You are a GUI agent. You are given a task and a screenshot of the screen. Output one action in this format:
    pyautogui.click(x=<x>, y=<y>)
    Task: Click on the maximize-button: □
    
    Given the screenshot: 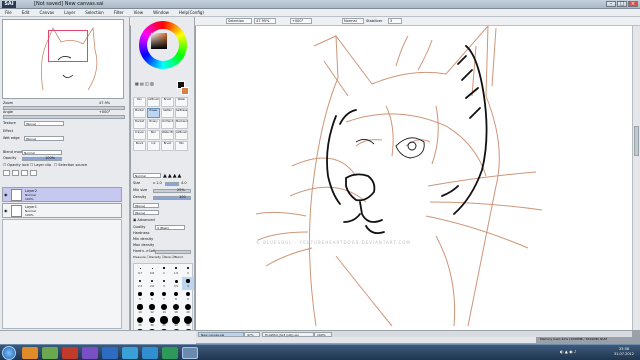 What is the action you would take?
    pyautogui.click(x=622, y=4)
    